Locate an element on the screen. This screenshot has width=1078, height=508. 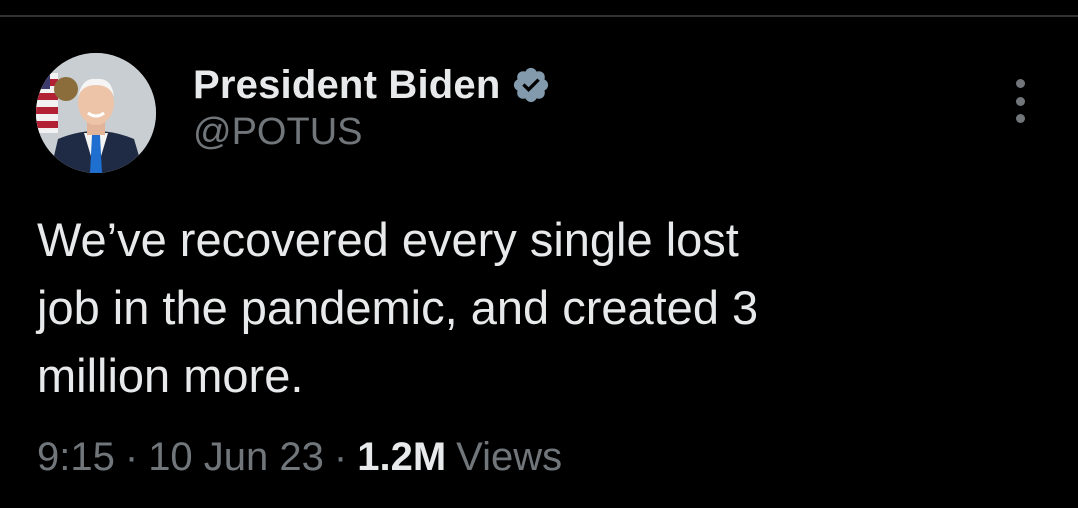
tweet-date: 10 Jun 23 is located at coordinates (236, 457).